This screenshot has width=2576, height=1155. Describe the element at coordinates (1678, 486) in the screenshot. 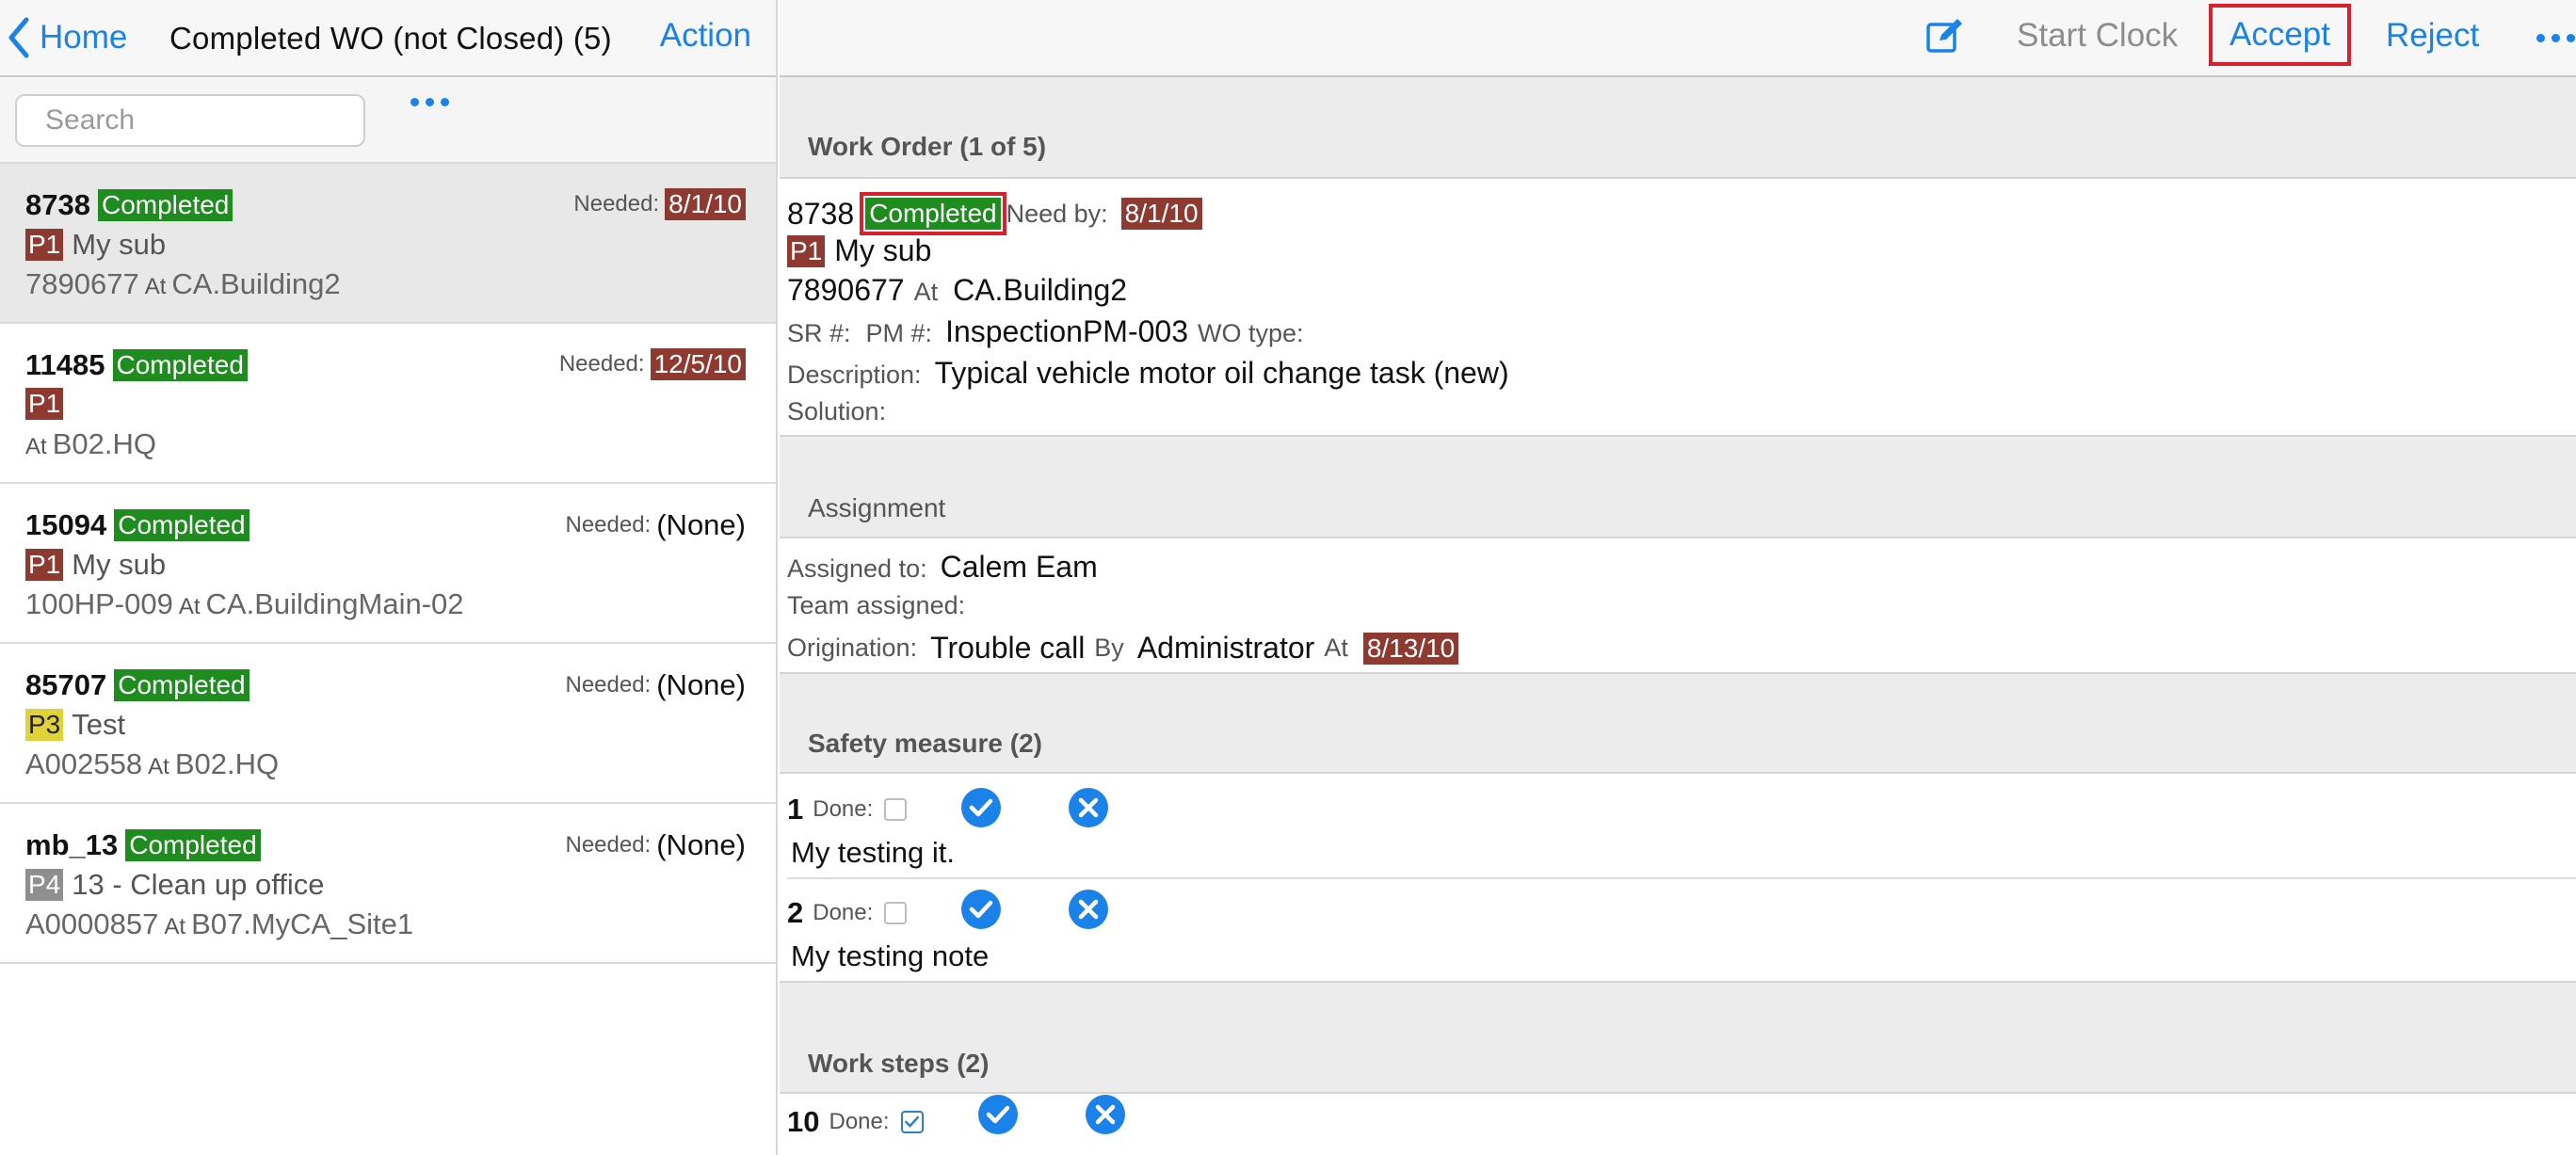

I see `assignment-section-header: Assignment` at that location.